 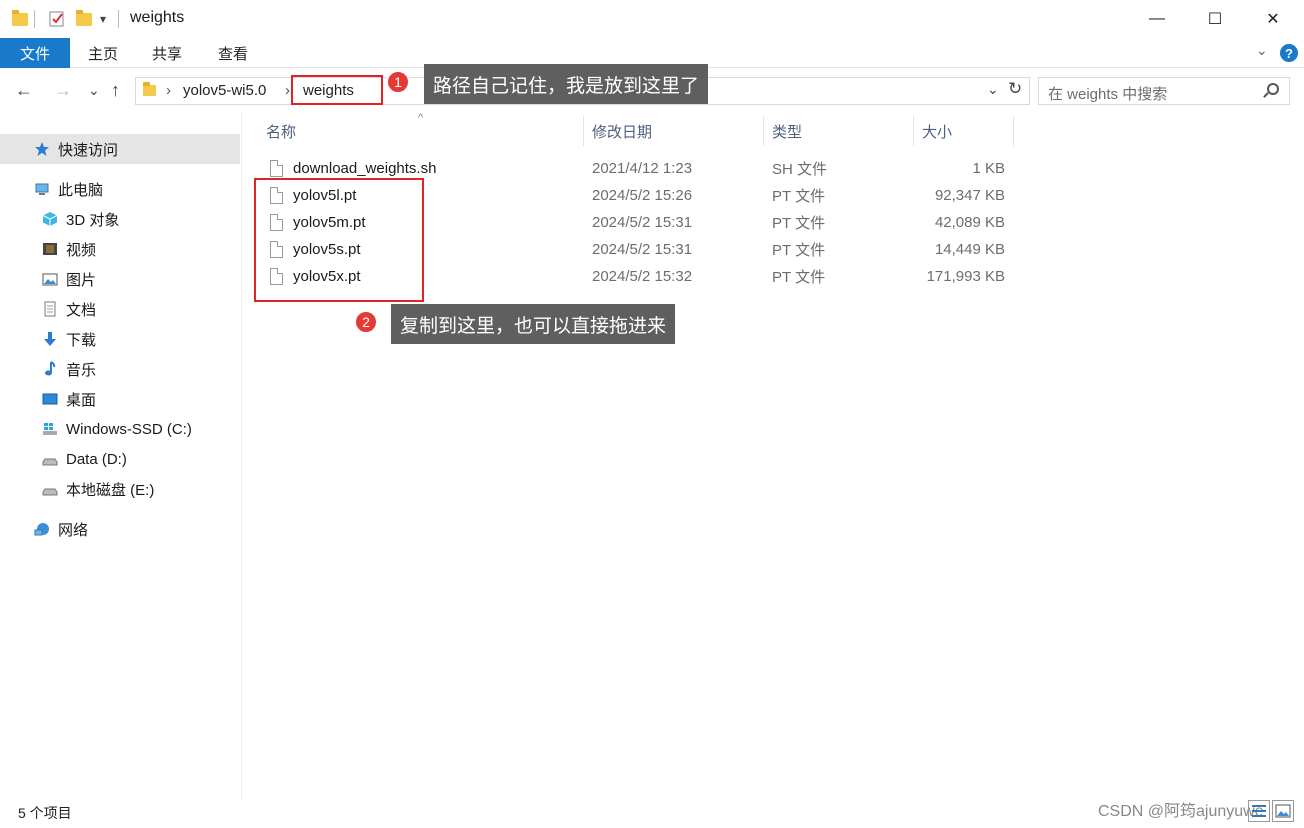 I want to click on close-button: ✕, so click(x=1273, y=19).